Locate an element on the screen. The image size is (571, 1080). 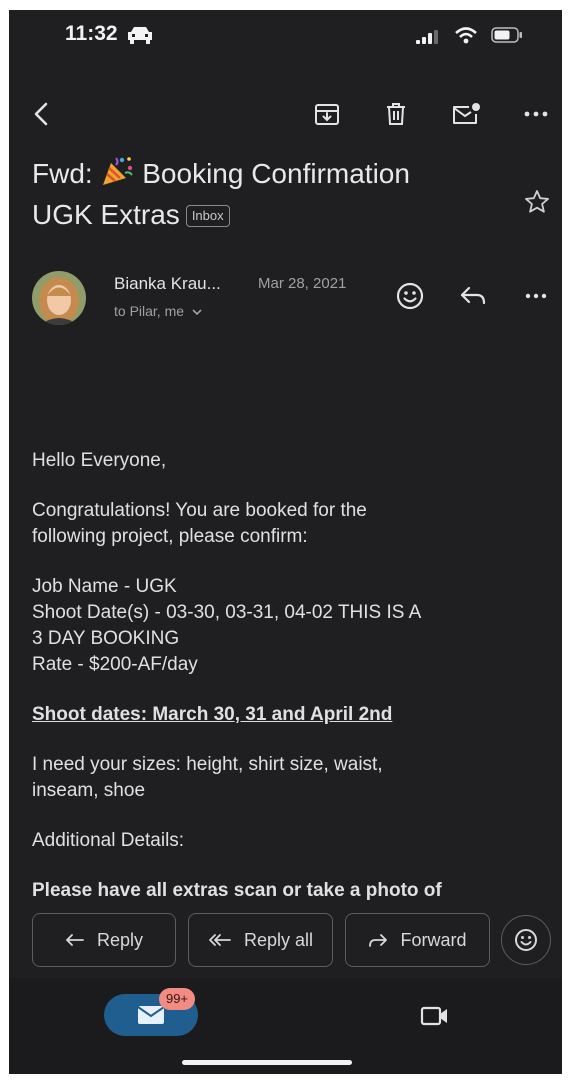
star-button is located at coordinates (537, 201).